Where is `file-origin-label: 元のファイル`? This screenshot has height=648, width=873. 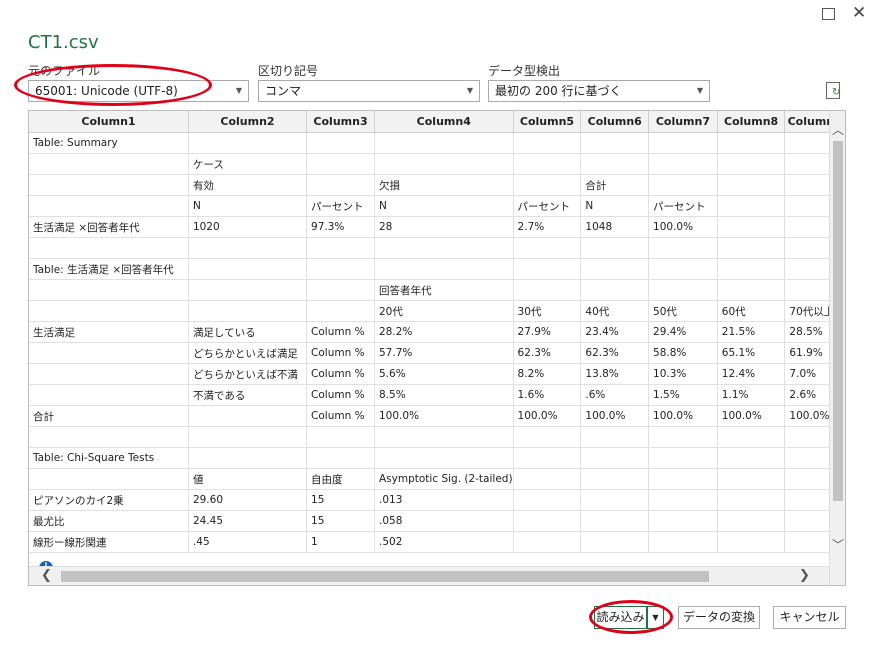
file-origin-label: 元のファイル is located at coordinates (64, 71).